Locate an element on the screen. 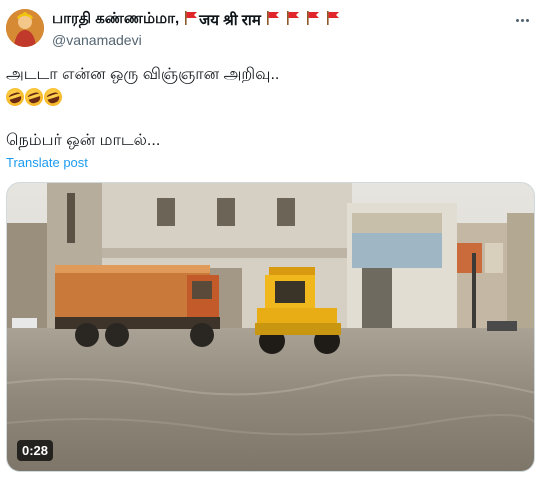  translate-post-link: Translate post is located at coordinates (47, 162).